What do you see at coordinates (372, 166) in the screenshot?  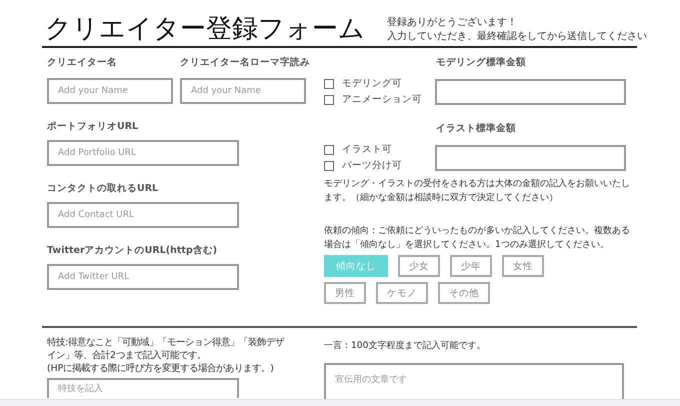 I see `checkbox-label: パーツ分け可` at bounding box center [372, 166].